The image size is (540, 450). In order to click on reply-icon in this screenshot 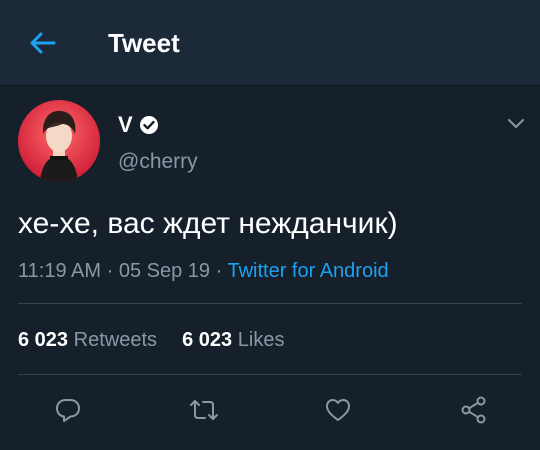, I will do `click(68, 410)`.